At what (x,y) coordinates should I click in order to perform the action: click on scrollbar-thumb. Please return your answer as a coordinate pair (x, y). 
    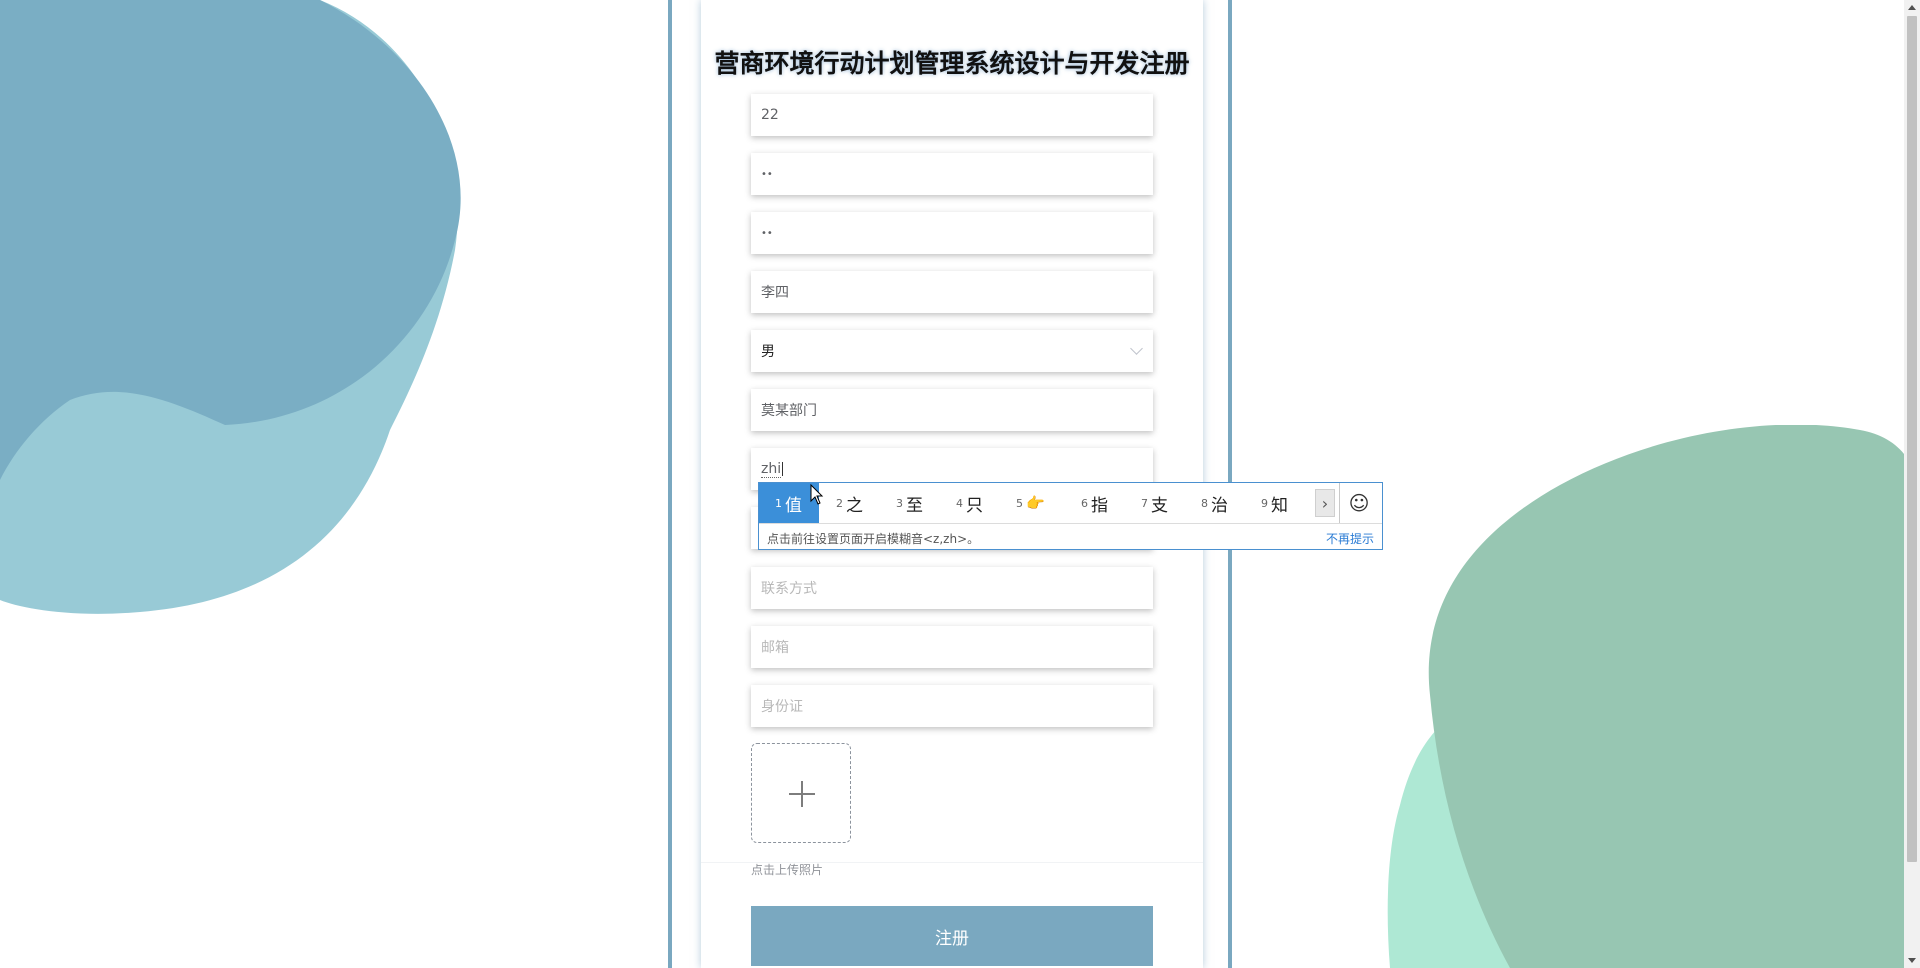
    Looking at the image, I should click on (1912, 439).